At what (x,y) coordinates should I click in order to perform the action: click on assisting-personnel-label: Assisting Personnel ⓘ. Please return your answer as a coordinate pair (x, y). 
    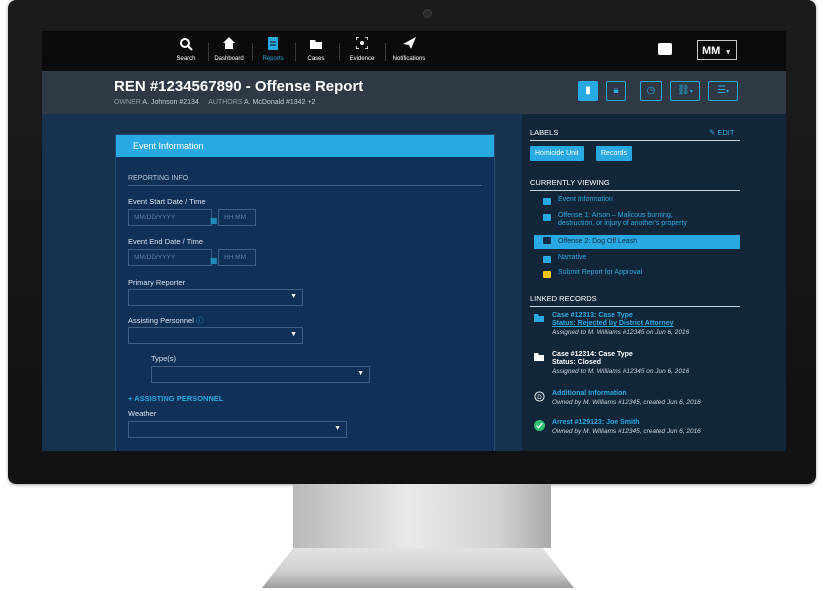
    Looking at the image, I should click on (166, 320).